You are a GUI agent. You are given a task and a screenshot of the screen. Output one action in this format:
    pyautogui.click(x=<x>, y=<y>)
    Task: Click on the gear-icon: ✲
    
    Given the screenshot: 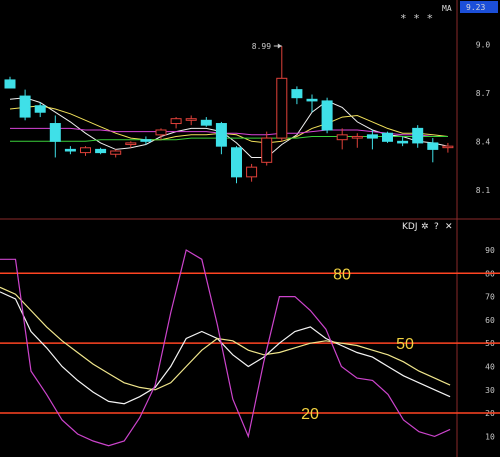 What is the action you would take?
    pyautogui.click(x=425, y=227)
    